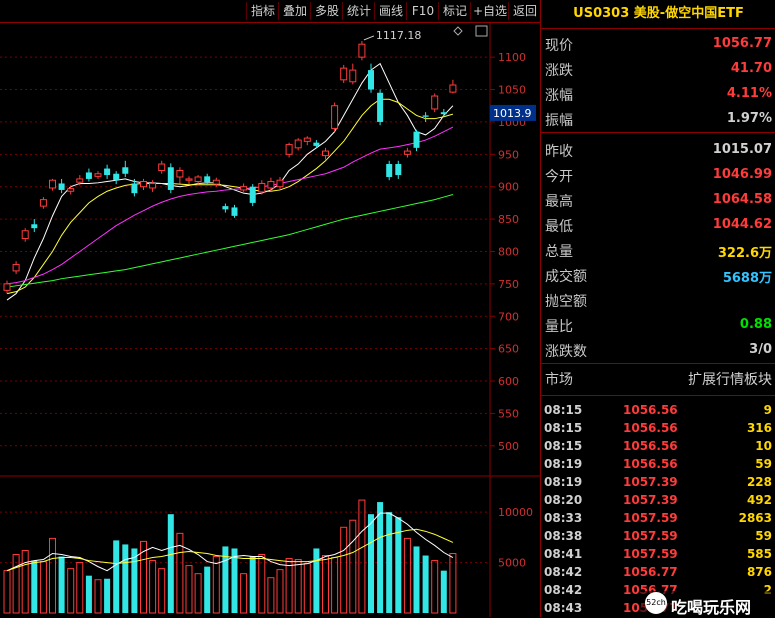  Describe the element at coordinates (650, 518) in the screenshot. I see `tick-price: 1057.59` at that location.